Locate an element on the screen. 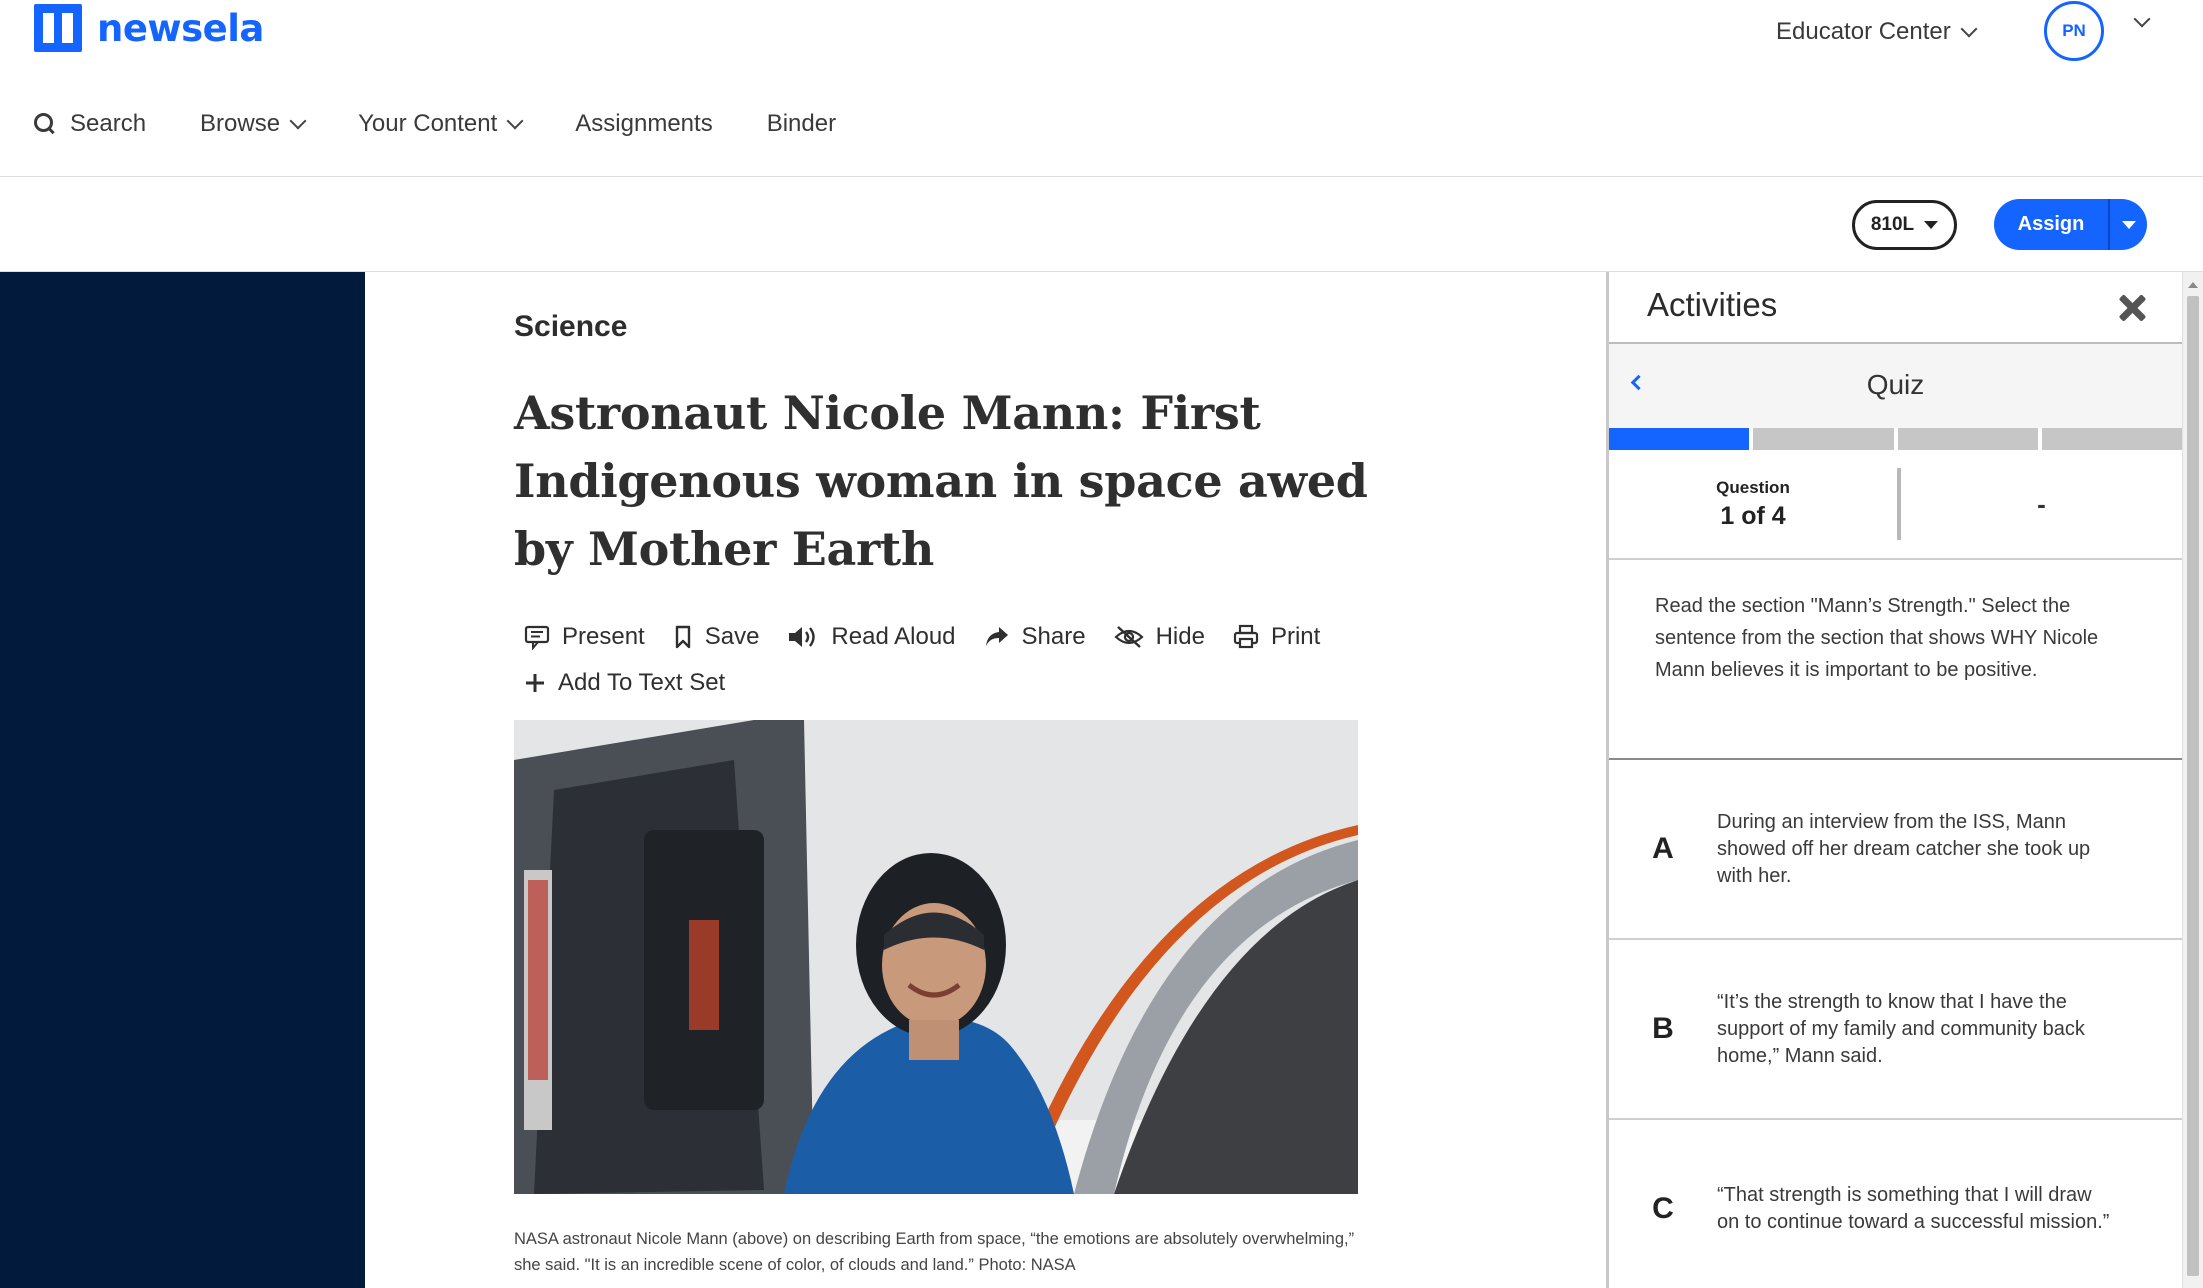 This screenshot has width=2203, height=1288. share-label: Share is located at coordinates (1053, 636).